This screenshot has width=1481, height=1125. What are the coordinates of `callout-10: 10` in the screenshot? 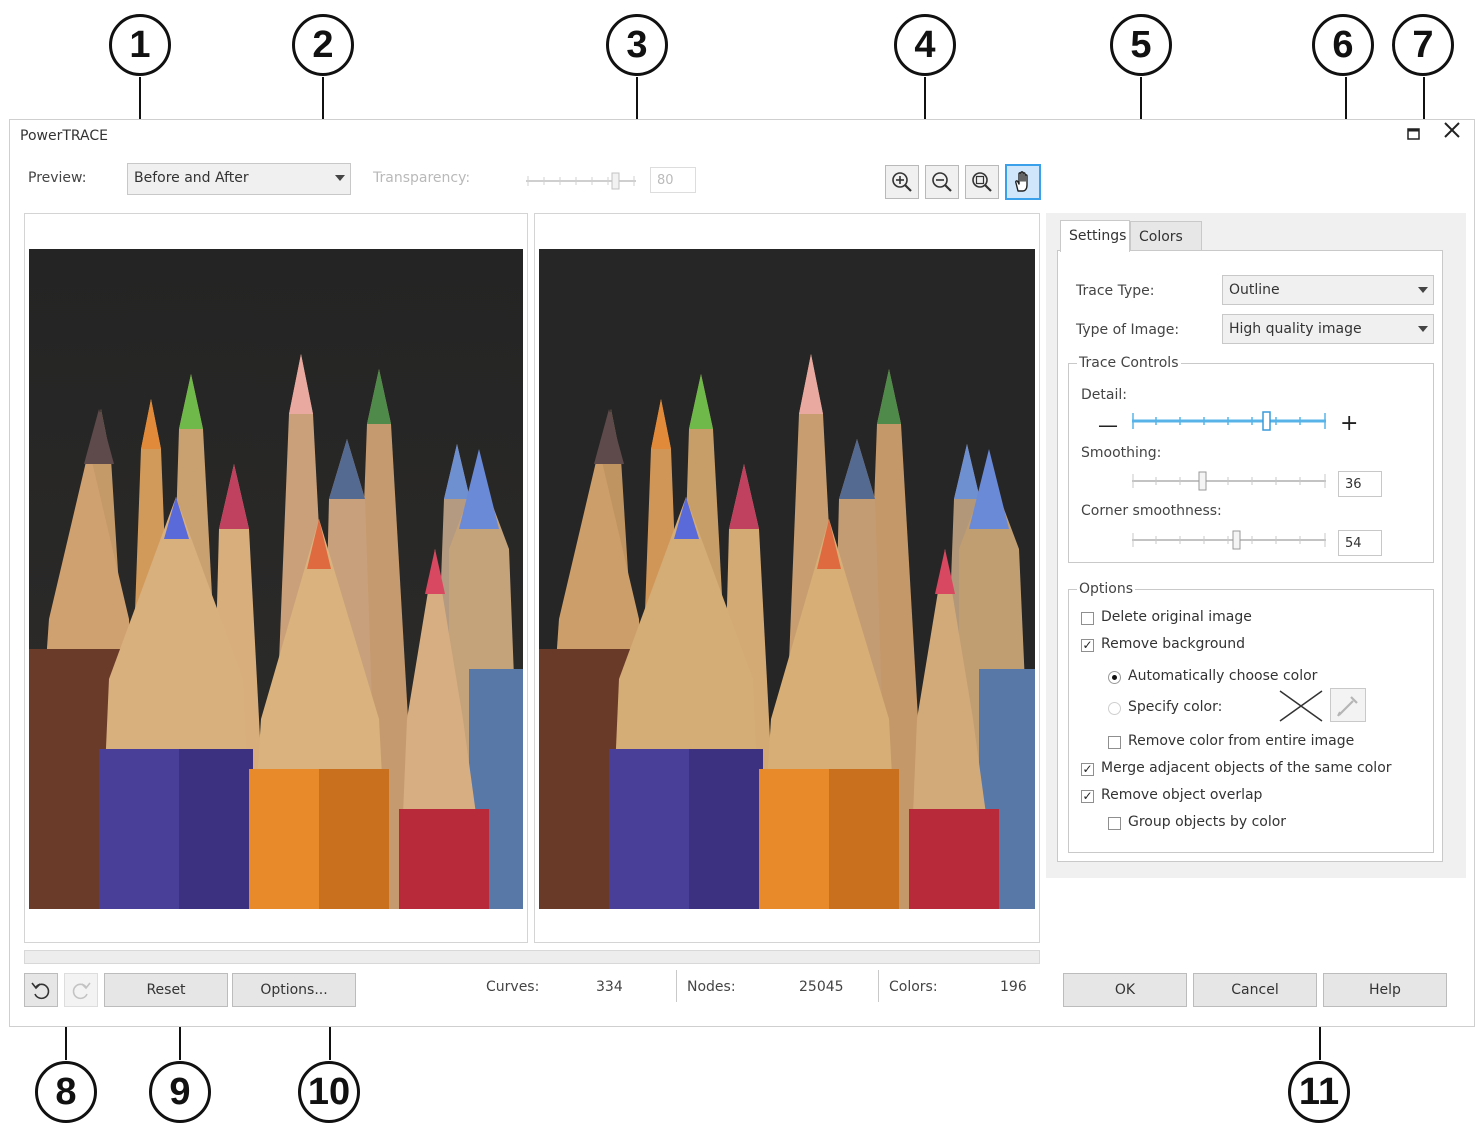 It's located at (329, 1092).